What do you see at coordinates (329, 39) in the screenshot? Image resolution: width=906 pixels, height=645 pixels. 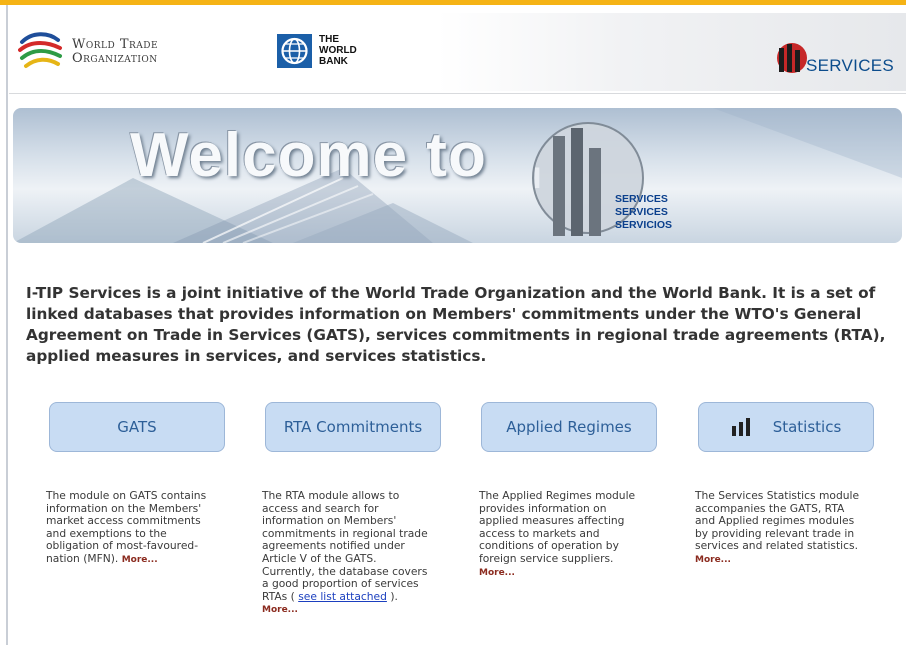 I see `wb-line1: THE` at bounding box center [329, 39].